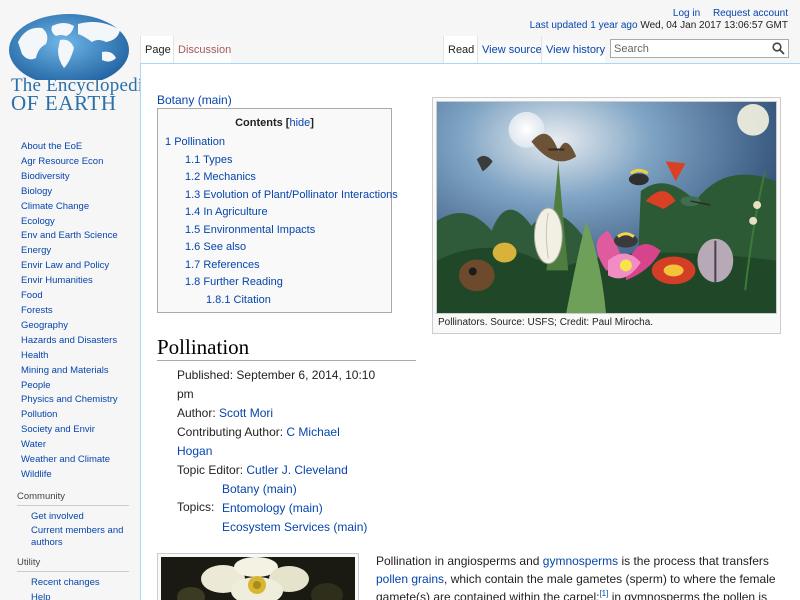  I want to click on topic-editor-link: Cutler J. Cleveland, so click(296, 470).